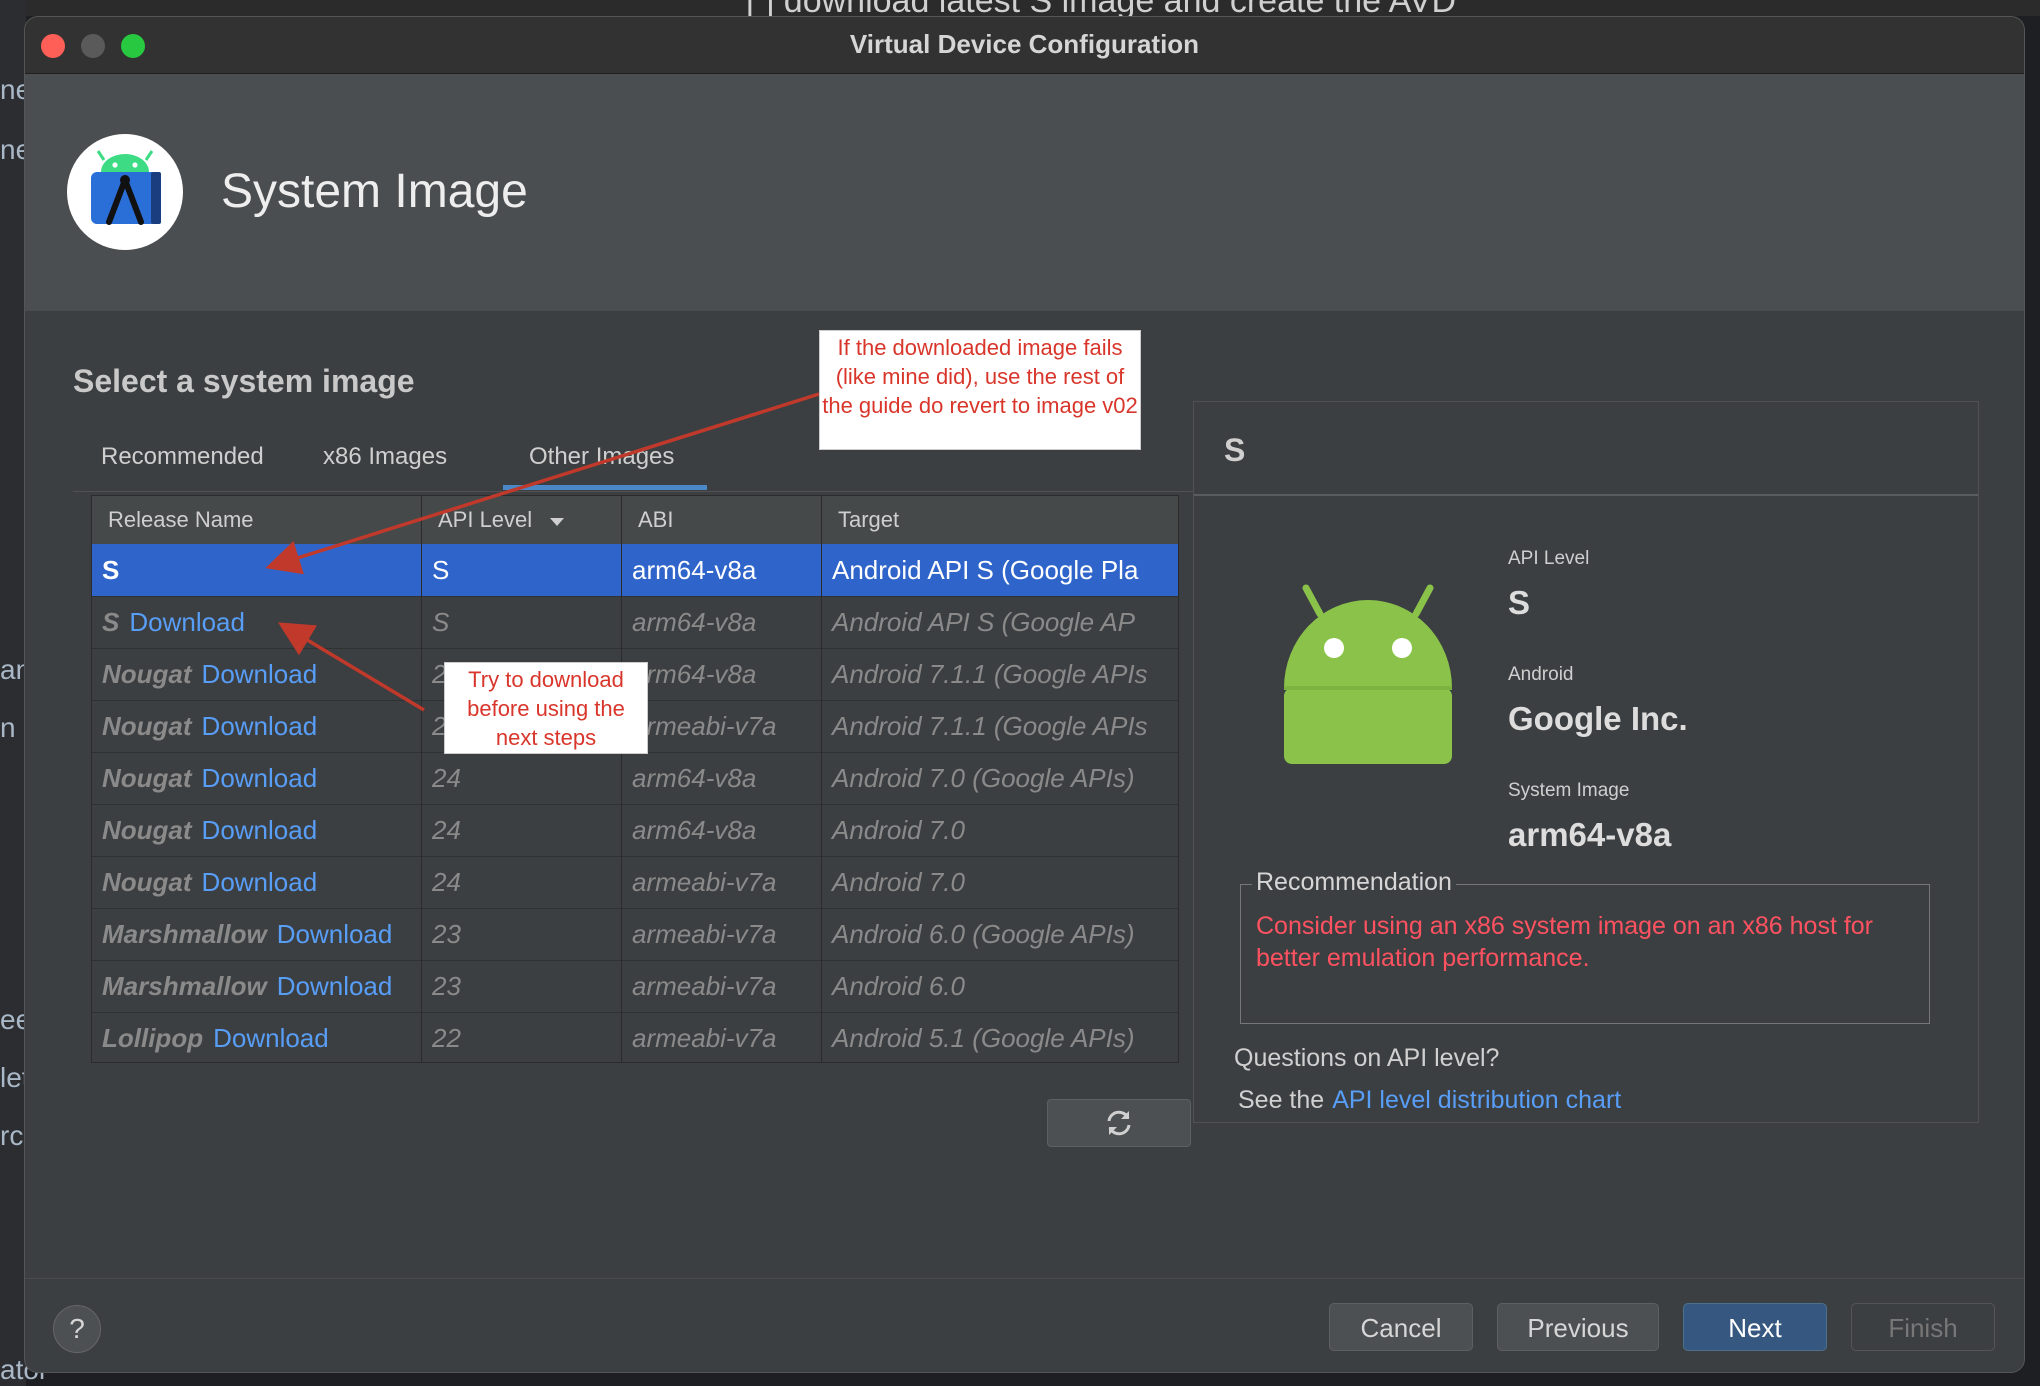 Image resolution: width=2040 pixels, height=1386 pixels. I want to click on column-release-name: Release Name, so click(257, 520).